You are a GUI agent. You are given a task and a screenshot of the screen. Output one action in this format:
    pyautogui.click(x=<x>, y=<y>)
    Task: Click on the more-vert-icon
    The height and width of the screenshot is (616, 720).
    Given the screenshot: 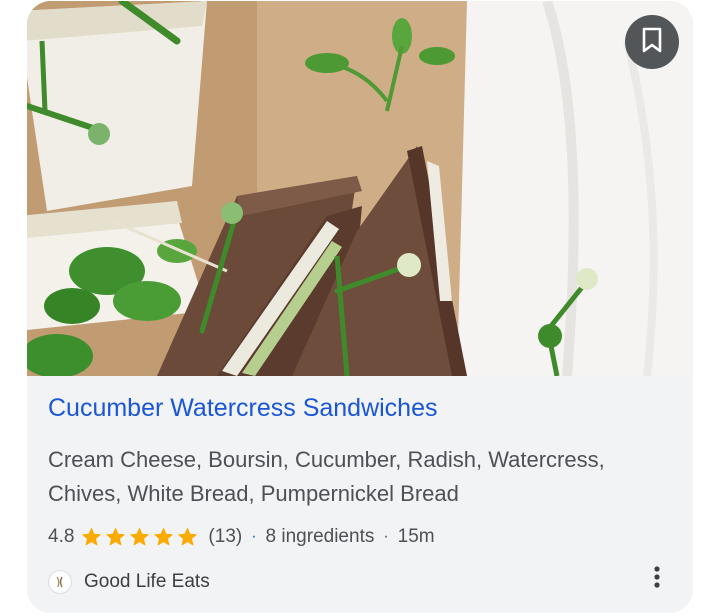 What is the action you would take?
    pyautogui.click(x=657, y=579)
    